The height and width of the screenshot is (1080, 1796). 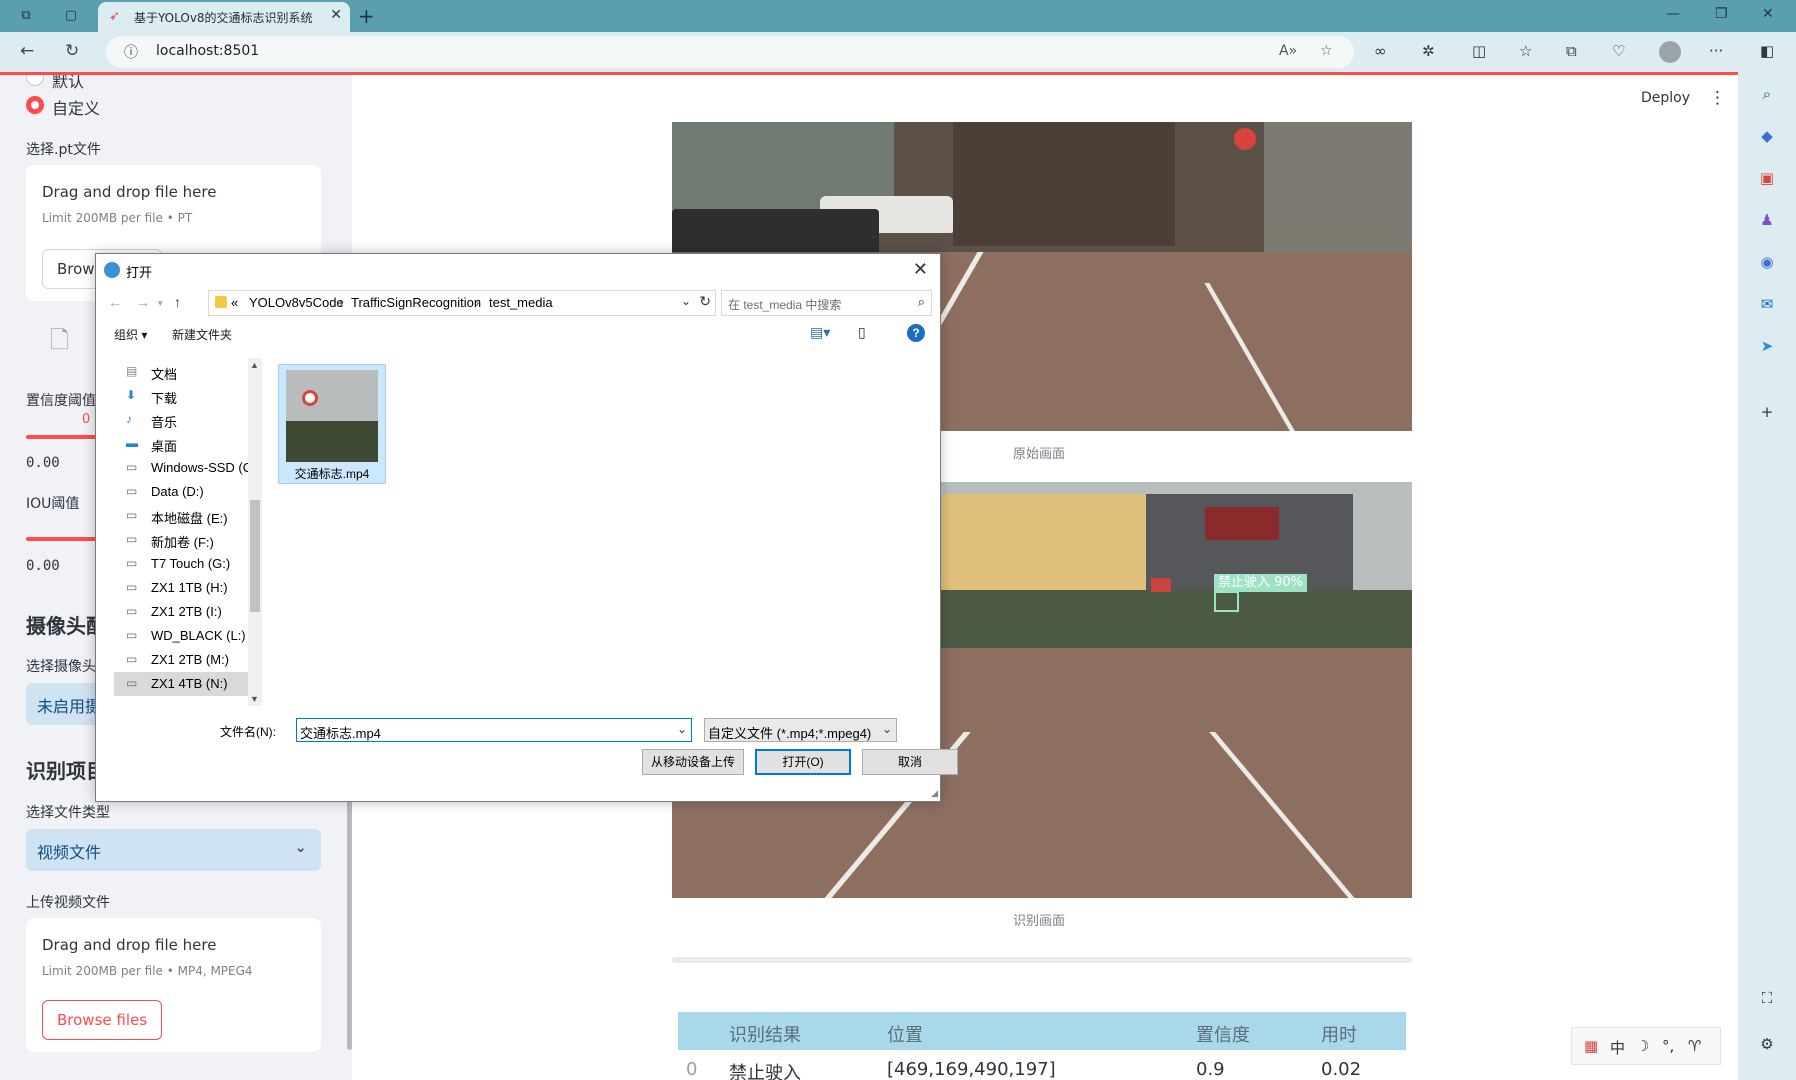 What do you see at coordinates (934, 793) in the screenshot?
I see `resize-grip-icon: ◢` at bounding box center [934, 793].